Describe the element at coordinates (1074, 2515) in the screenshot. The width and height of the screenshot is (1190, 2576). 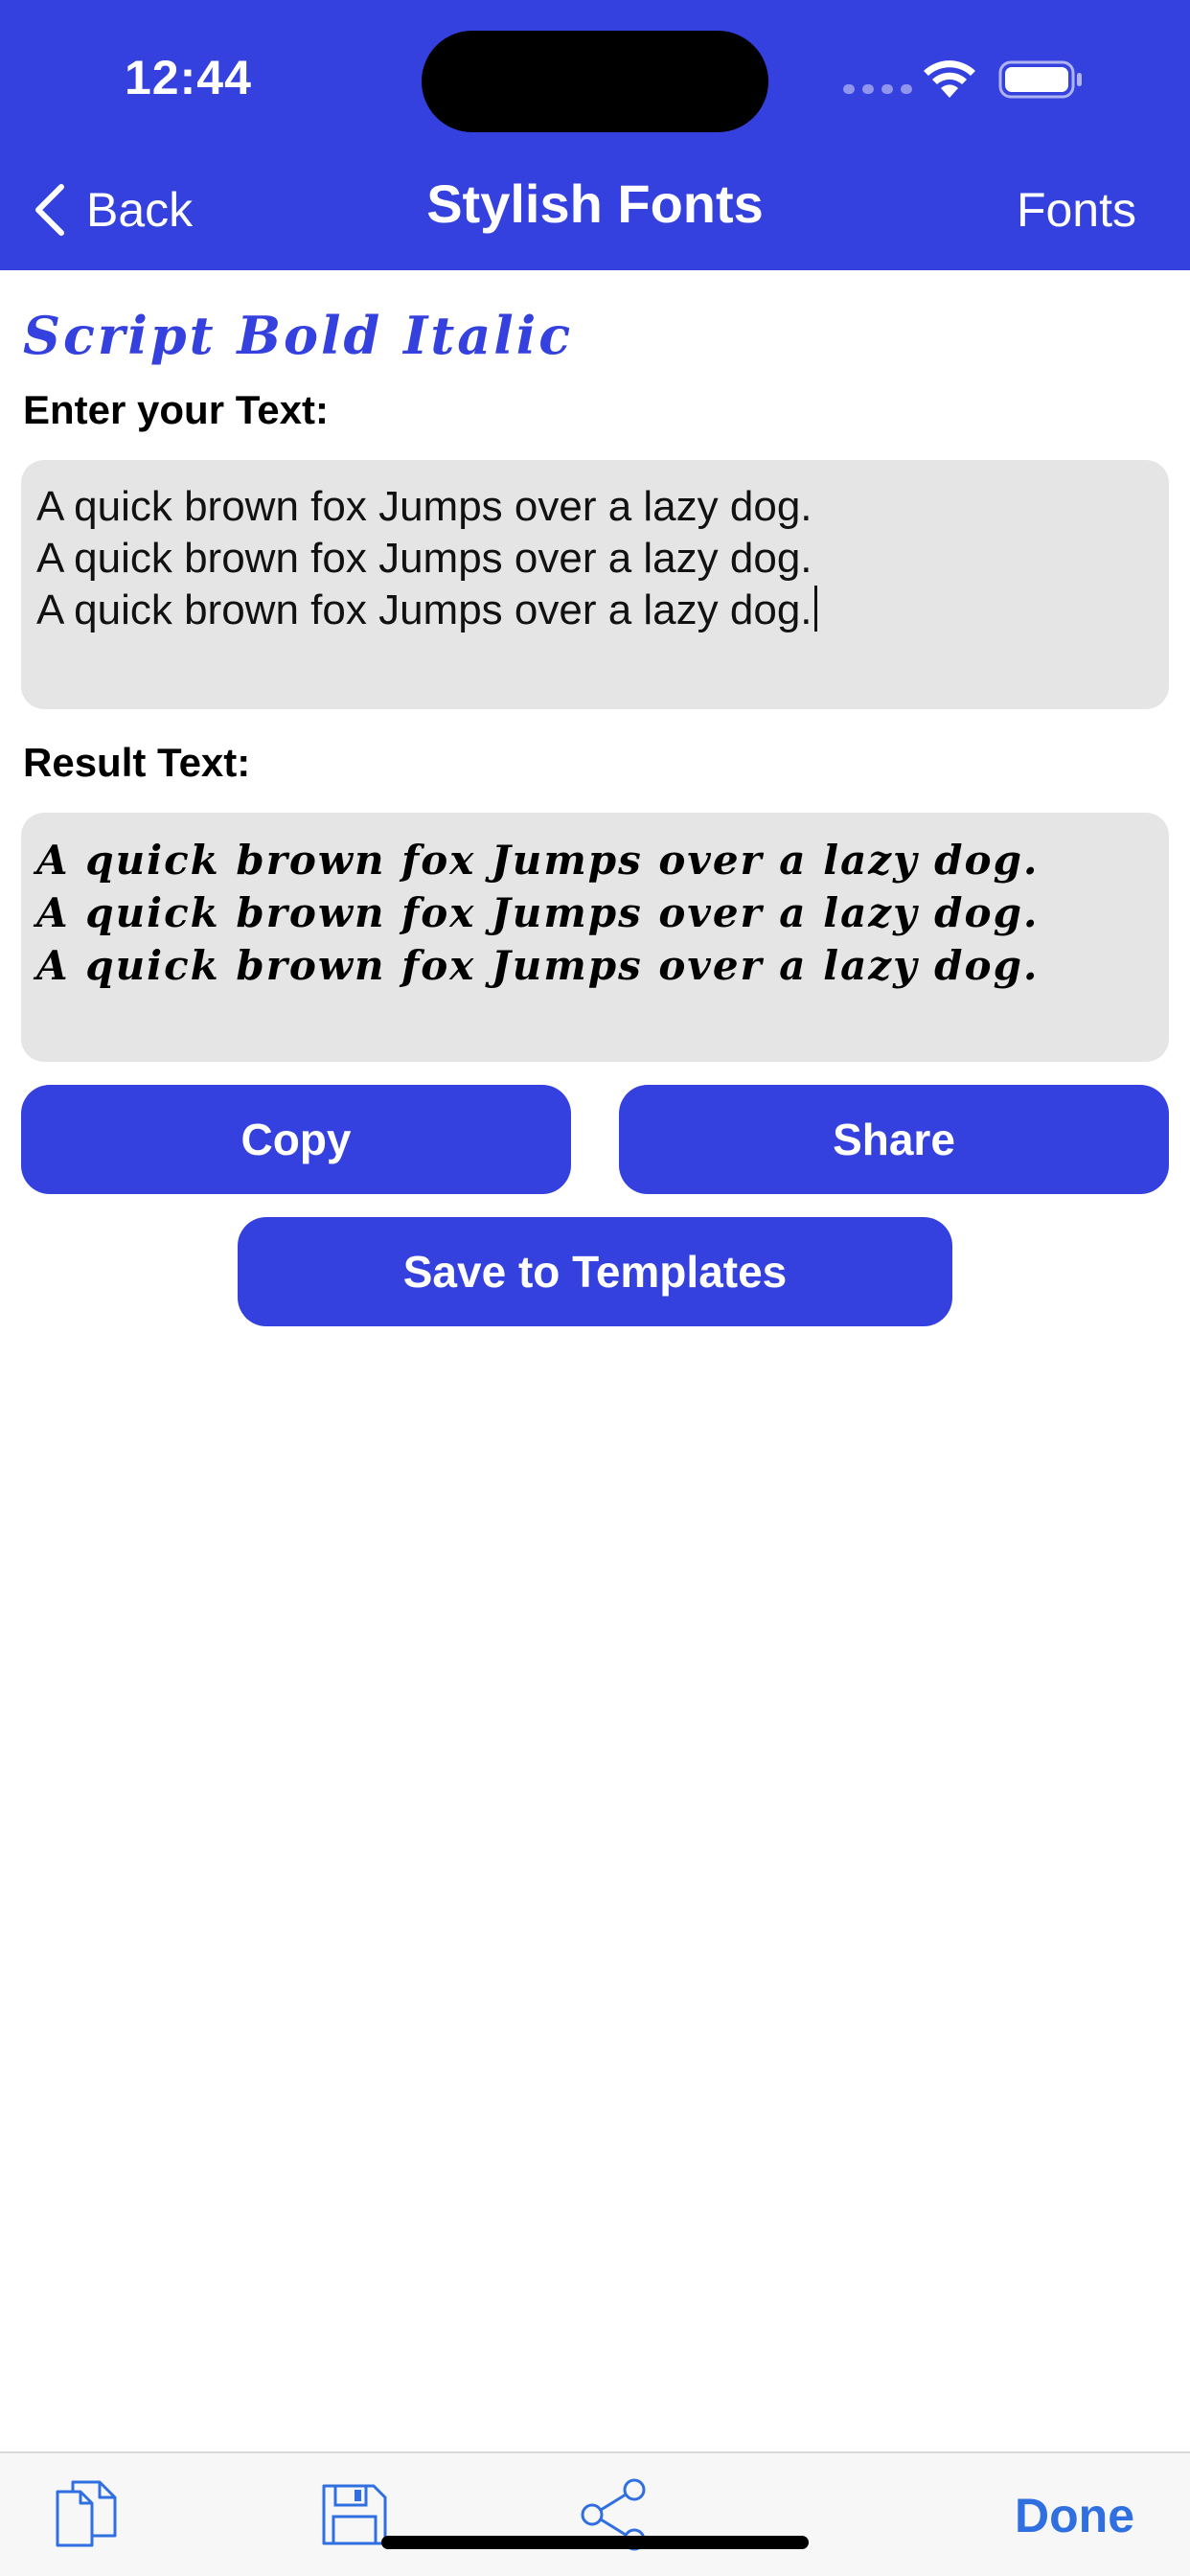
I see `done-button: Done` at that location.